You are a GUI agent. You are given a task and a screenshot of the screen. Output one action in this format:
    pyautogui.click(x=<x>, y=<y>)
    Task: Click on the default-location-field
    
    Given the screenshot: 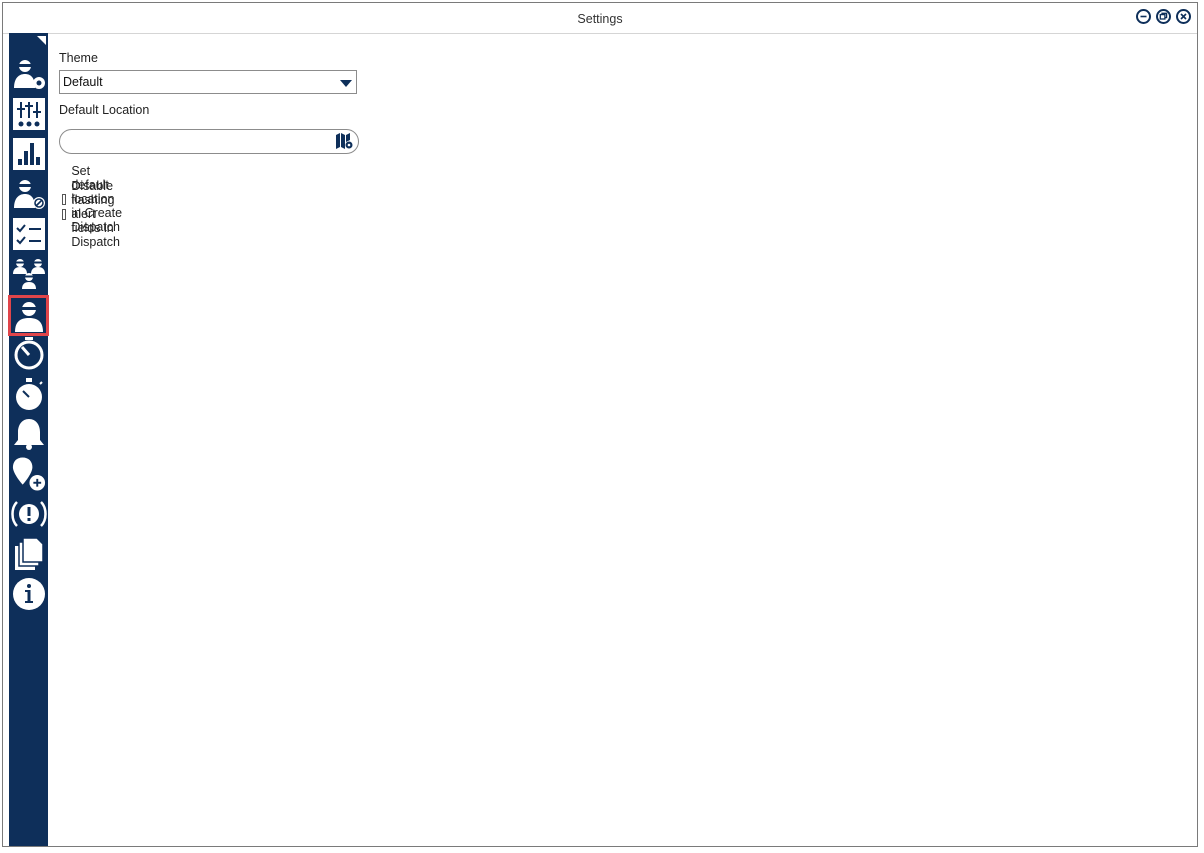 What is the action you would take?
    pyautogui.click(x=209, y=141)
    